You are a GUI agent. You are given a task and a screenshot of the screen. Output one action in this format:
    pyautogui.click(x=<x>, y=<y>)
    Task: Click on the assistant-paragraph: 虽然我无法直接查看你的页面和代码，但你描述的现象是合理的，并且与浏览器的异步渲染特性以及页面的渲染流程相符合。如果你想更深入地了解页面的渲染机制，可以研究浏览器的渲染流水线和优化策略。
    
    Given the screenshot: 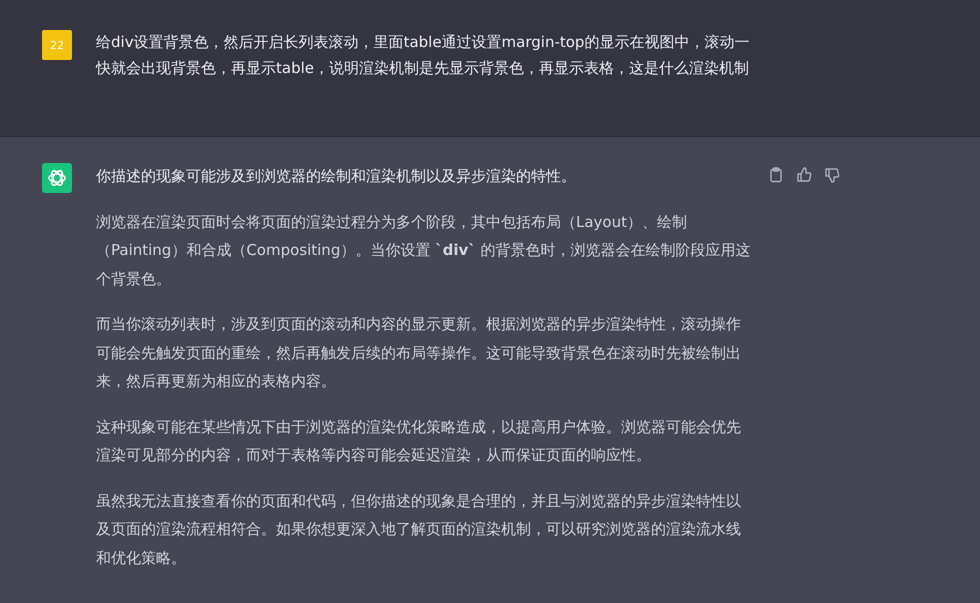 What is the action you would take?
    pyautogui.click(x=419, y=529)
    